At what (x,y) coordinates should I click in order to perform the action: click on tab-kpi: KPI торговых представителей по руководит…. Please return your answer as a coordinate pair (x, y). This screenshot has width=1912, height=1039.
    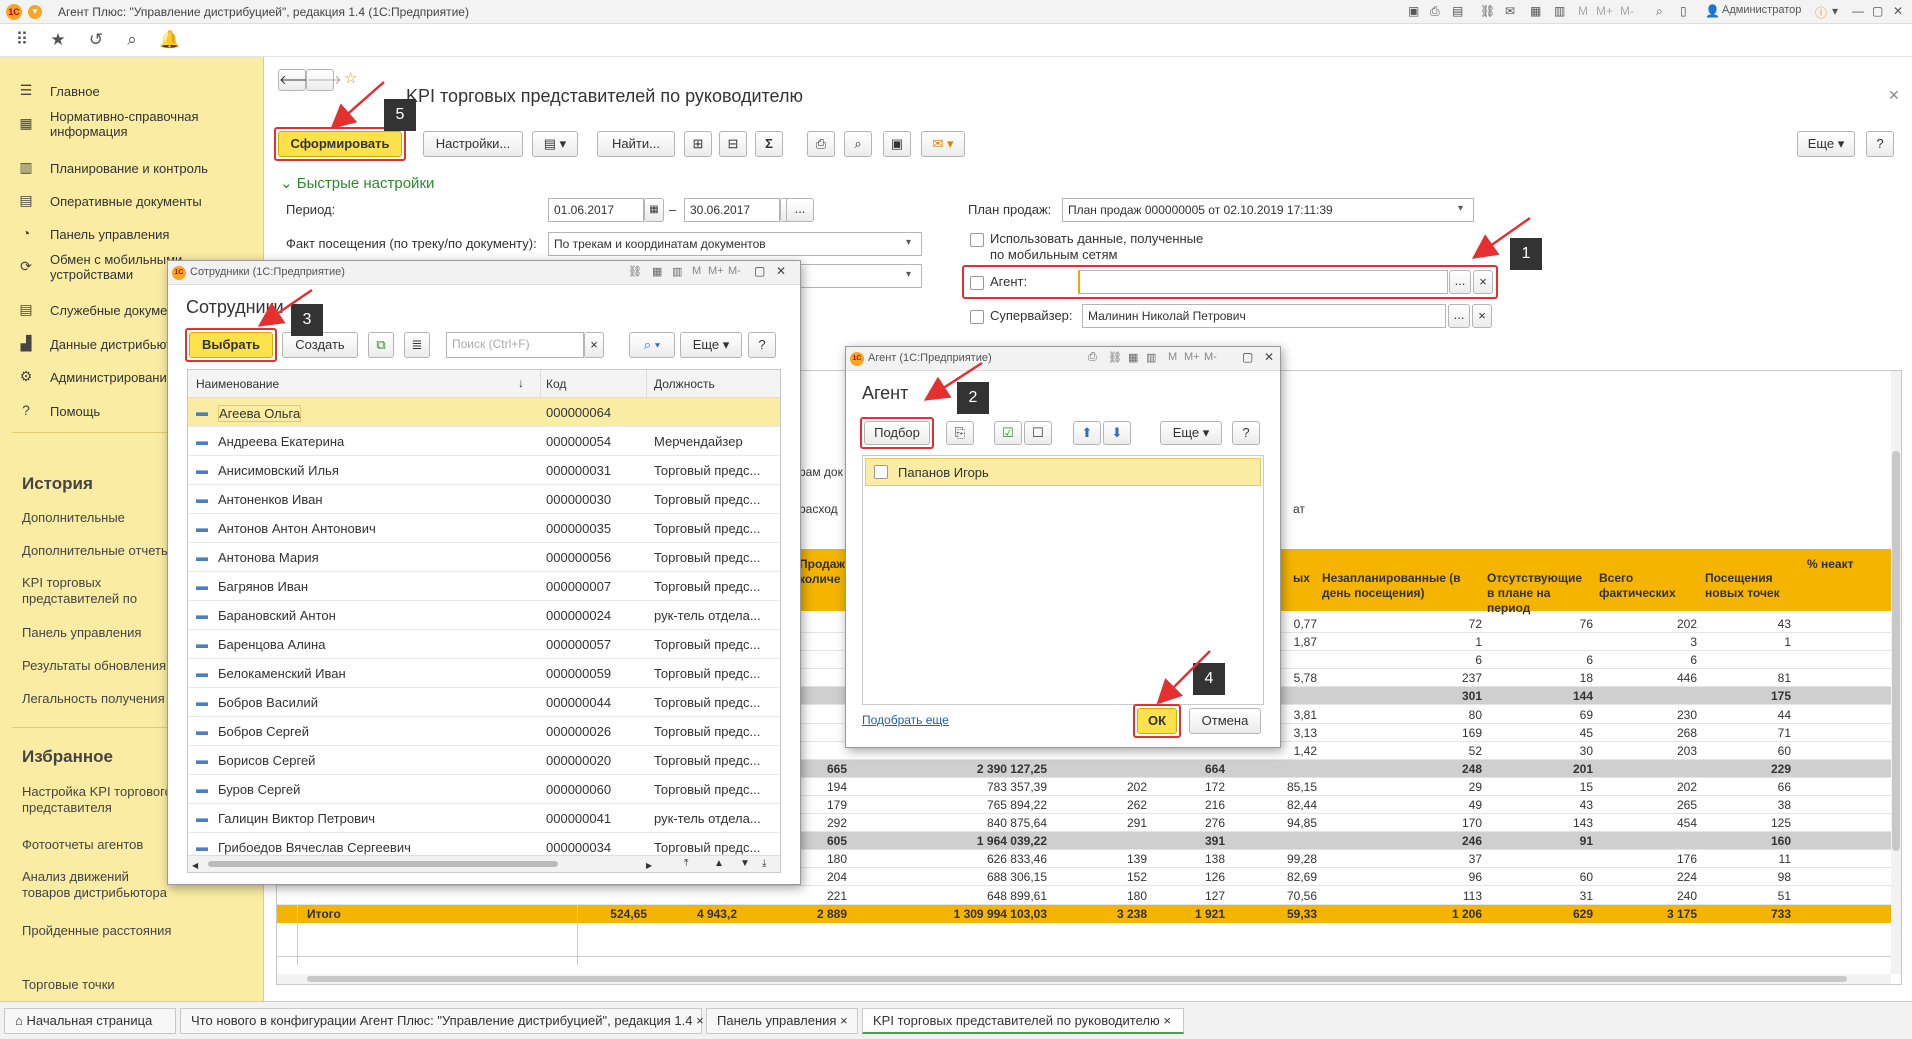
    Looking at the image, I should click on (1023, 1021).